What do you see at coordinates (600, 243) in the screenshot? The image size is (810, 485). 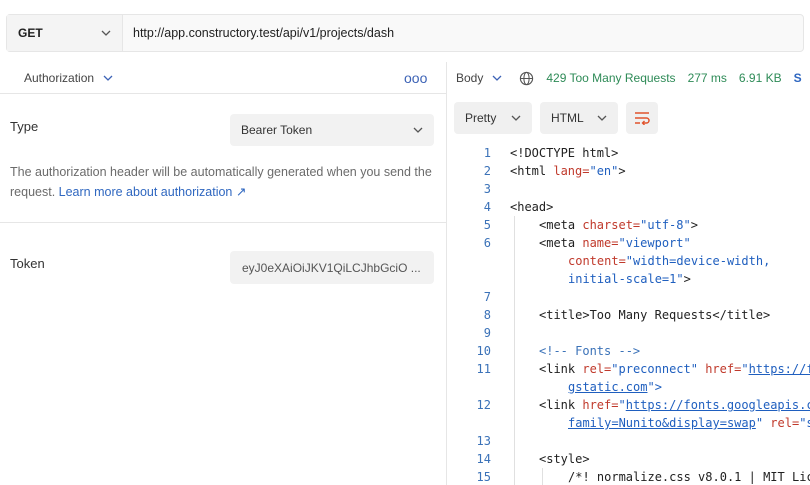 I see `code-token: name=` at bounding box center [600, 243].